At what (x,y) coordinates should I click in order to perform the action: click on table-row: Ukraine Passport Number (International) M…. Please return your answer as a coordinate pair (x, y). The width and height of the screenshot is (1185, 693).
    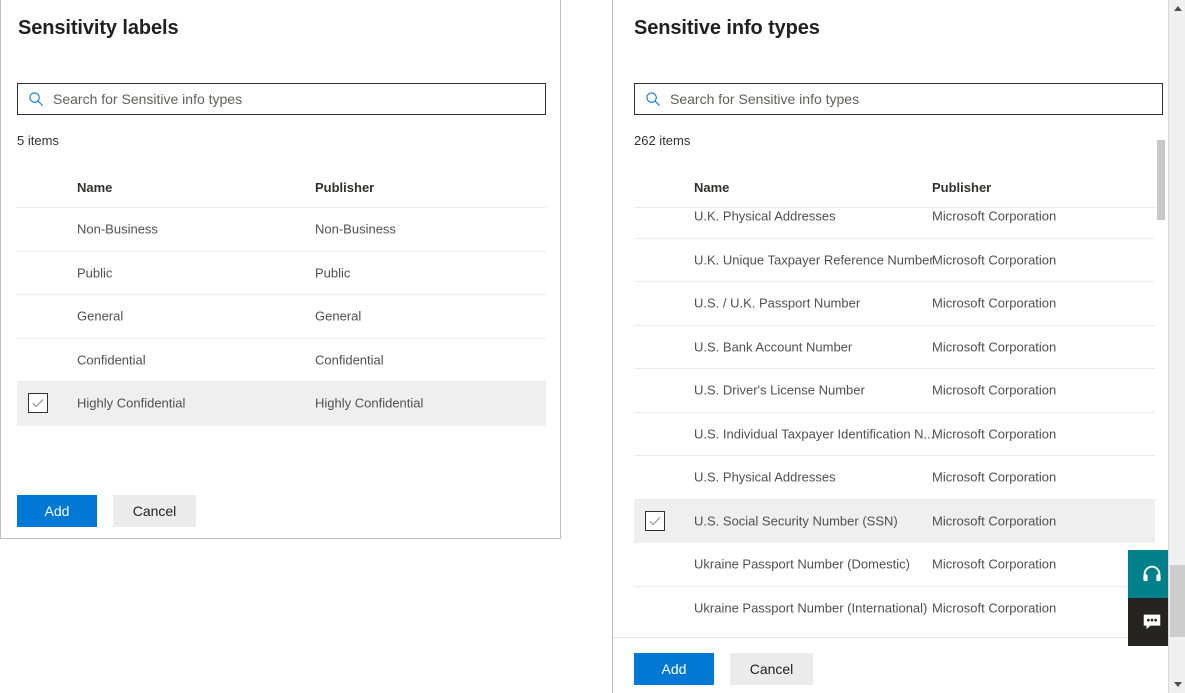
    Looking at the image, I should click on (898, 603).